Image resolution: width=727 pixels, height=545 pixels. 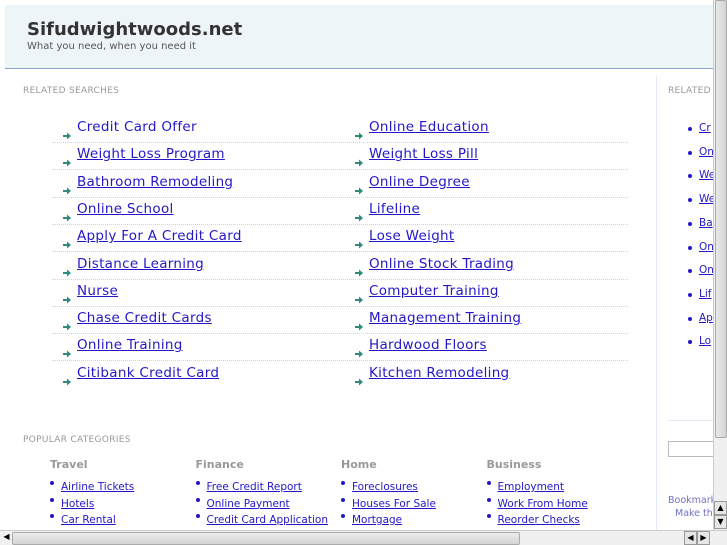 What do you see at coordinates (125, 209) in the screenshot?
I see `related-search-link: Online School` at bounding box center [125, 209].